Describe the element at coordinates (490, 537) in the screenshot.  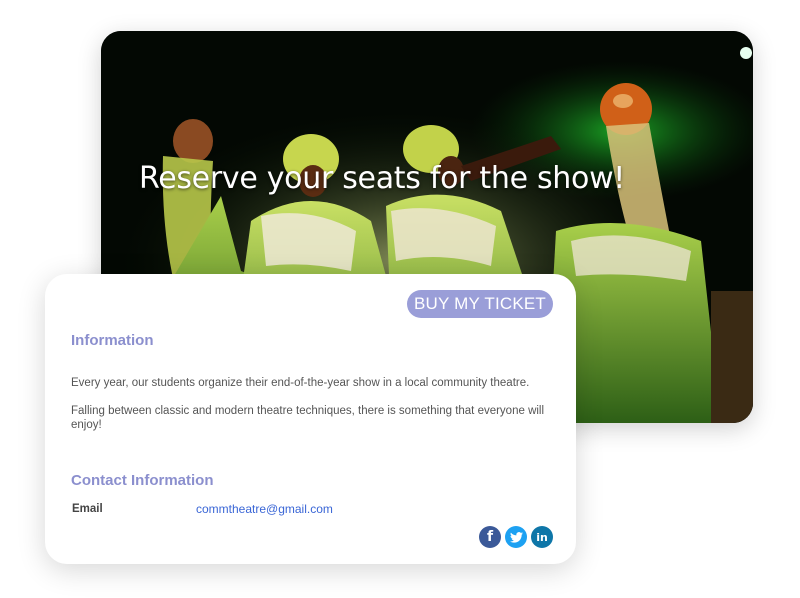
I see `facebook-icon: f` at that location.